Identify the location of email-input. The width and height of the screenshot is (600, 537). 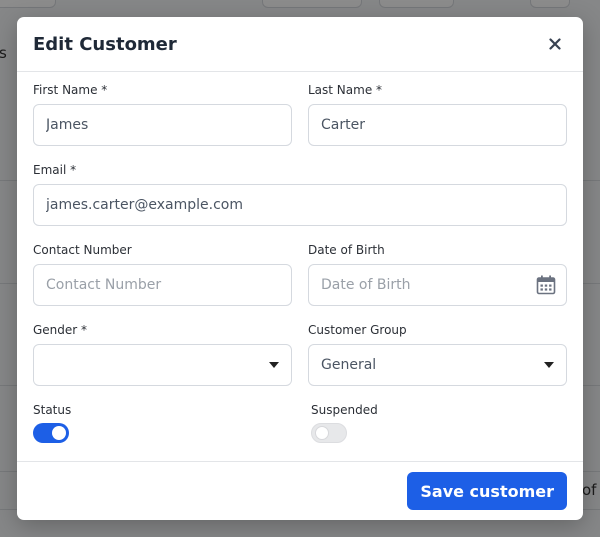
(300, 205).